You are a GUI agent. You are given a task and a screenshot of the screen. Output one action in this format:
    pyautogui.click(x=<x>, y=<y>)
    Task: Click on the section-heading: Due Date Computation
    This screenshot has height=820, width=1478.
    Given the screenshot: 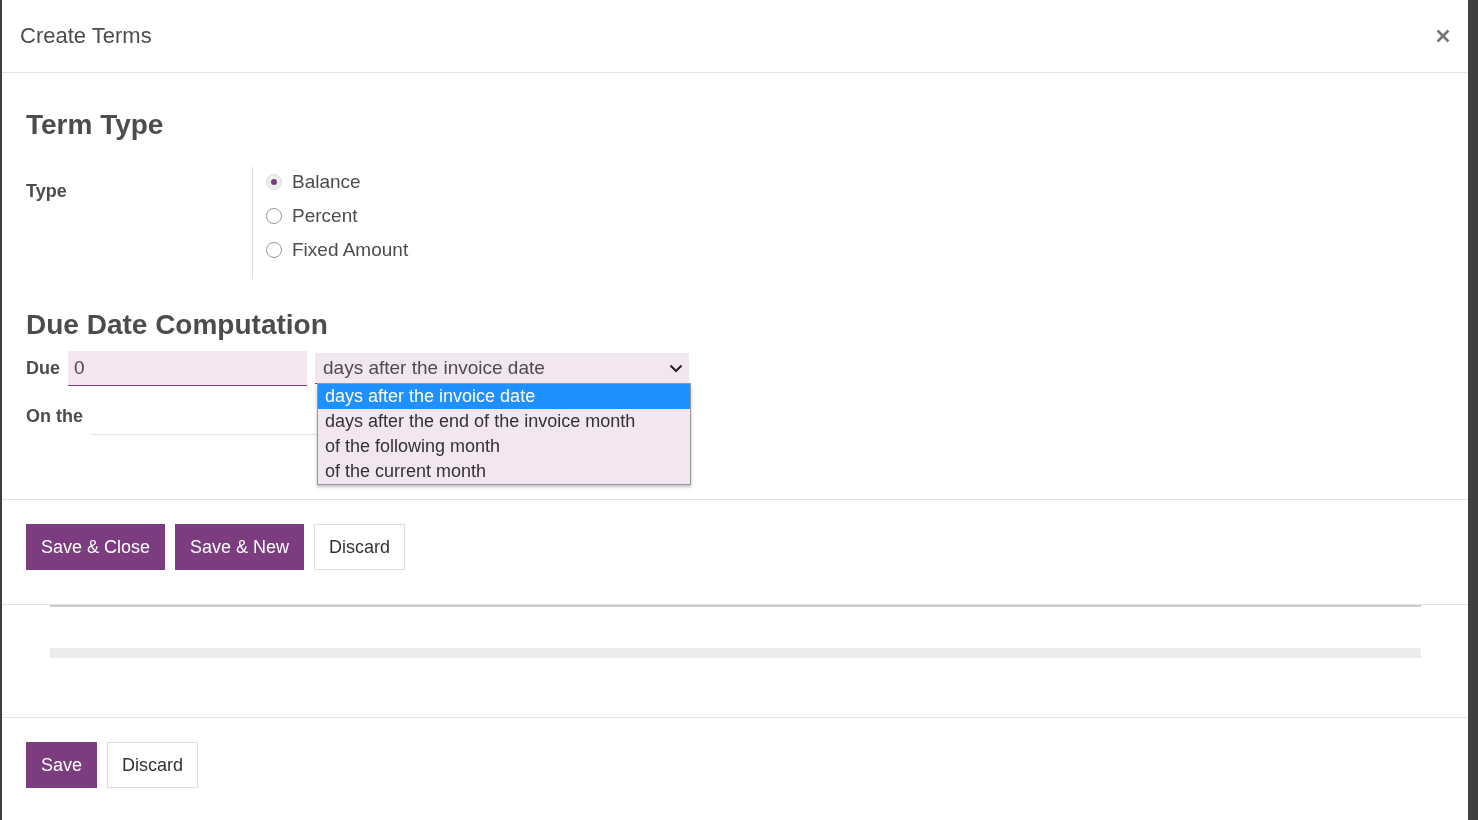 What is the action you would take?
    pyautogui.click(x=177, y=325)
    